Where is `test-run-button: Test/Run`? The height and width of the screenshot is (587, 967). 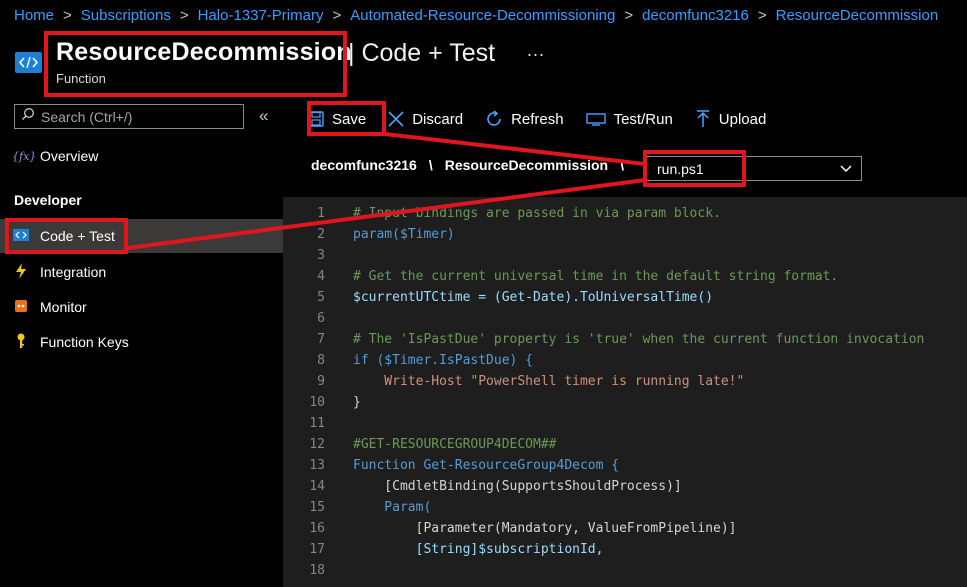
test-run-button: Test/Run is located at coordinates (629, 119).